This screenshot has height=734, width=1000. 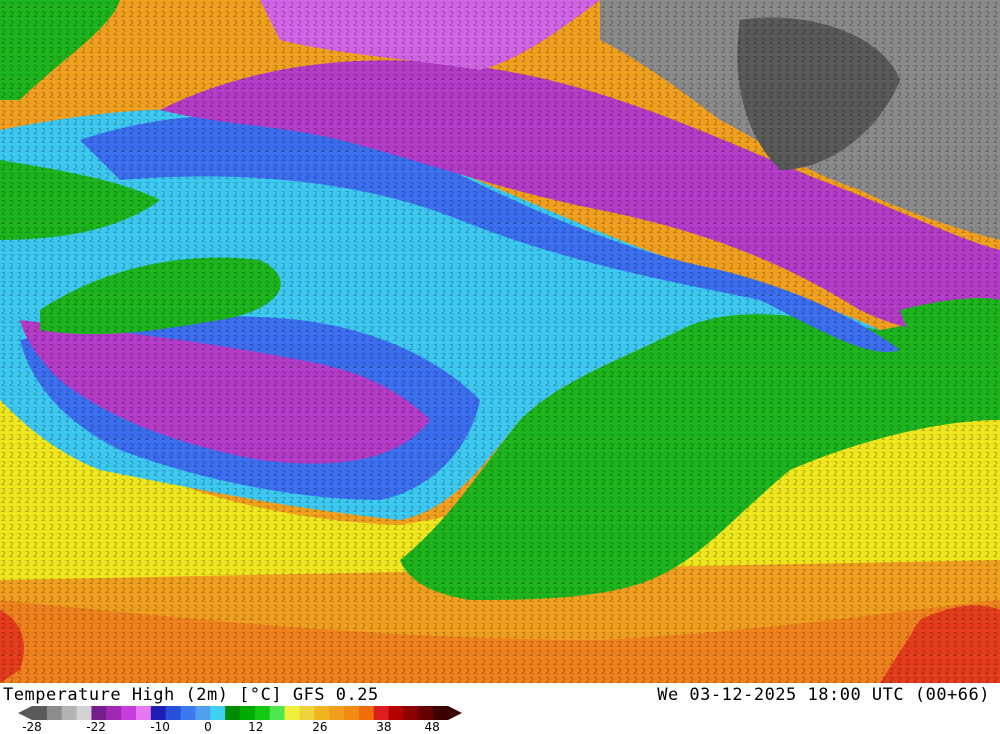 What do you see at coordinates (455, 713) in the screenshot?
I see `legend-arrow-right` at bounding box center [455, 713].